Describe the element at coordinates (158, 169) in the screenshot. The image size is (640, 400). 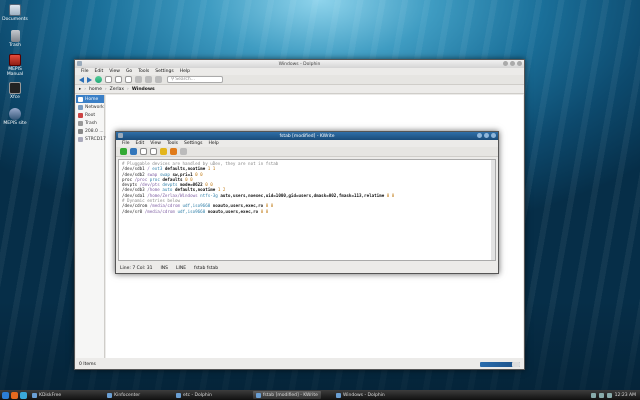
I see `code-token: ext3` at that location.